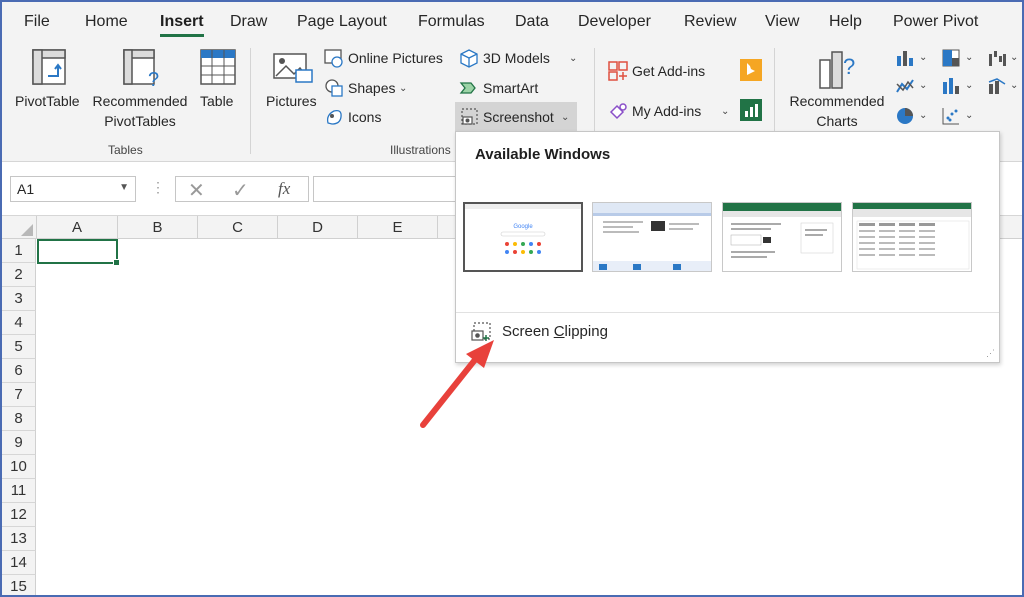 The width and height of the screenshot is (1024, 597). I want to click on formula-input, so click(393, 189).